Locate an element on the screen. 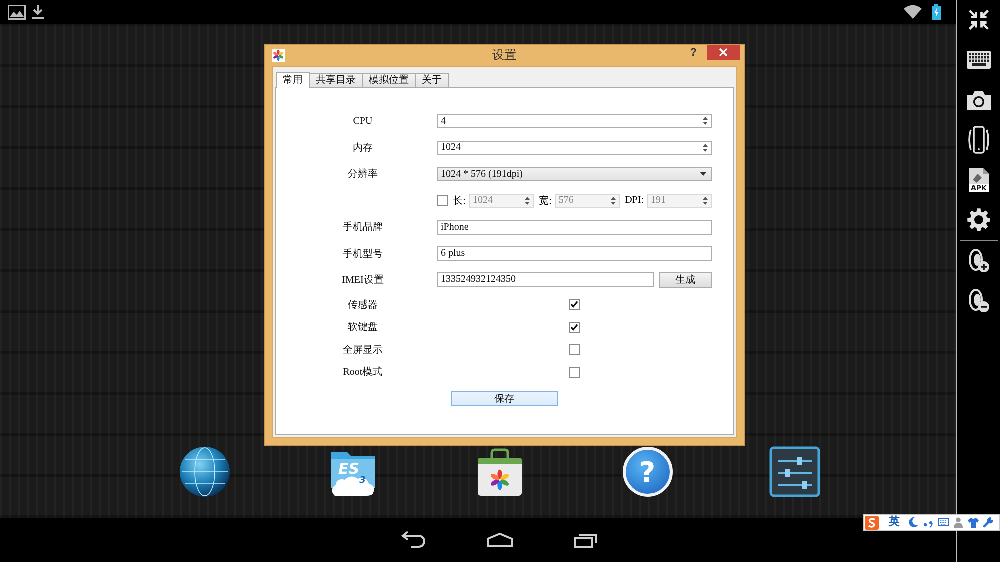 The width and height of the screenshot is (1000, 562). help-button: ? is located at coordinates (693, 53).